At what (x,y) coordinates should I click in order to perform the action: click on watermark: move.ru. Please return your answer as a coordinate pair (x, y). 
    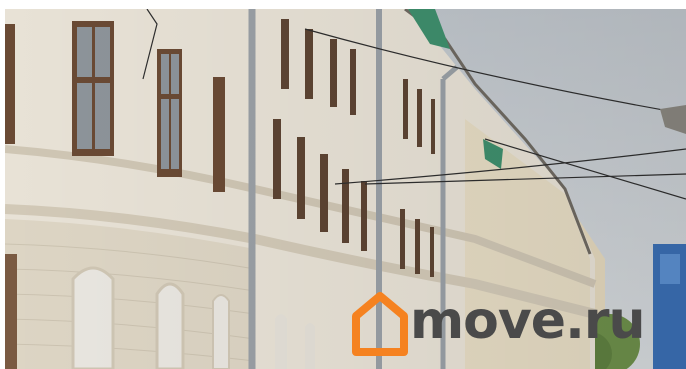
    Looking at the image, I should click on (517, 324).